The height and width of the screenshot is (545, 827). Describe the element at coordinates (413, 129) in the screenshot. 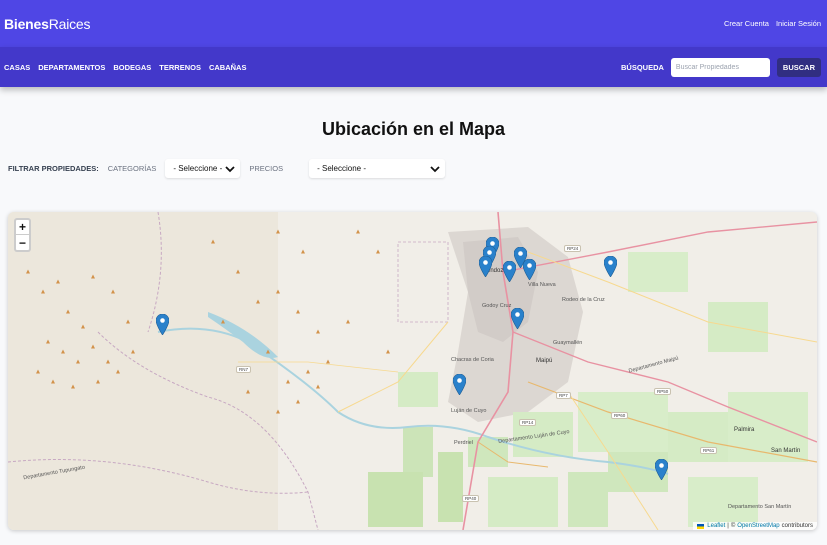

I see `page-title: Ubicación en el Mapa` at that location.